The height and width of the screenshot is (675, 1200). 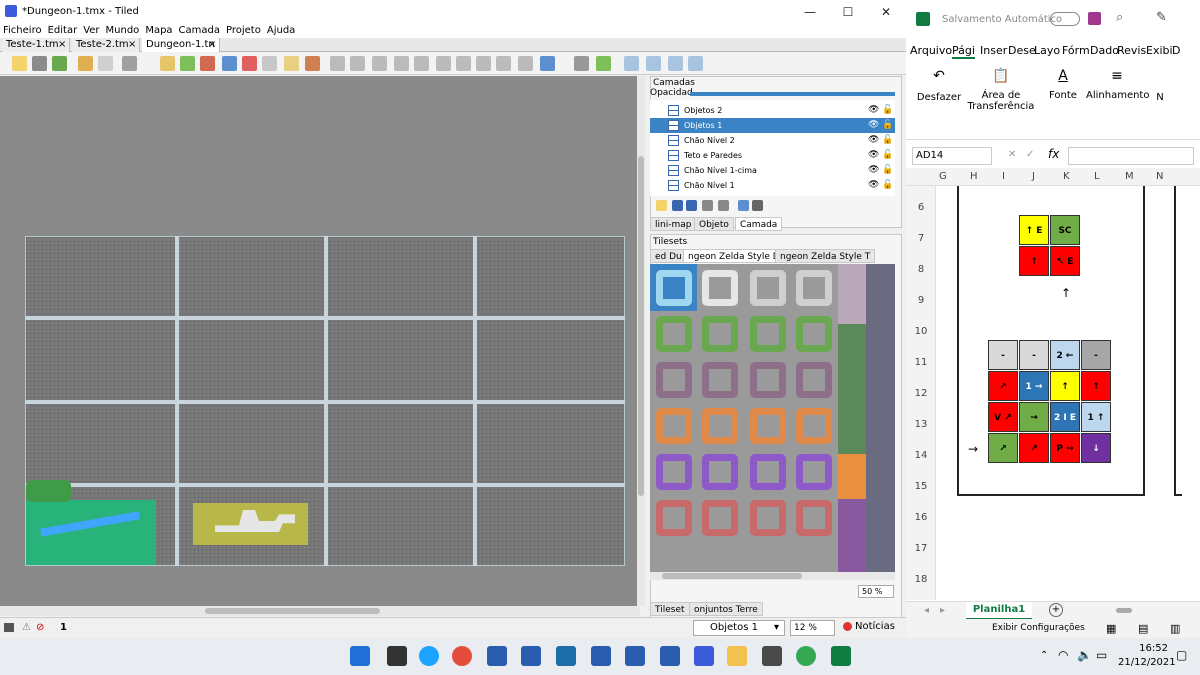 What do you see at coordinates (1030, 154) in the screenshot?
I see `enter-icon: ✓` at bounding box center [1030, 154].